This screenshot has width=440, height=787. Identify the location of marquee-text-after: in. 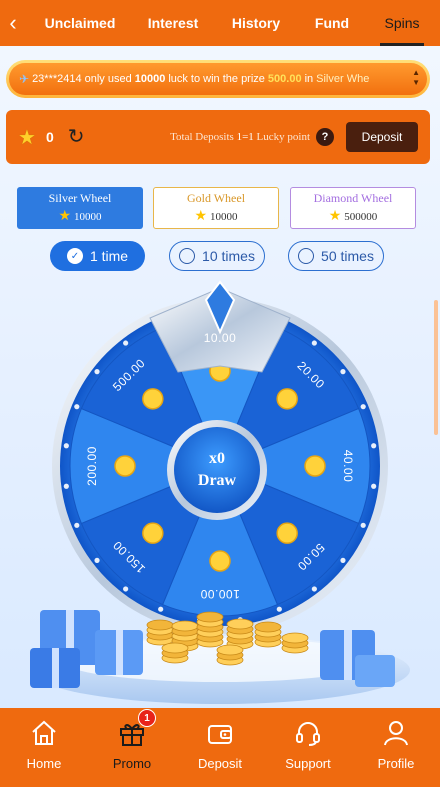
(309, 79).